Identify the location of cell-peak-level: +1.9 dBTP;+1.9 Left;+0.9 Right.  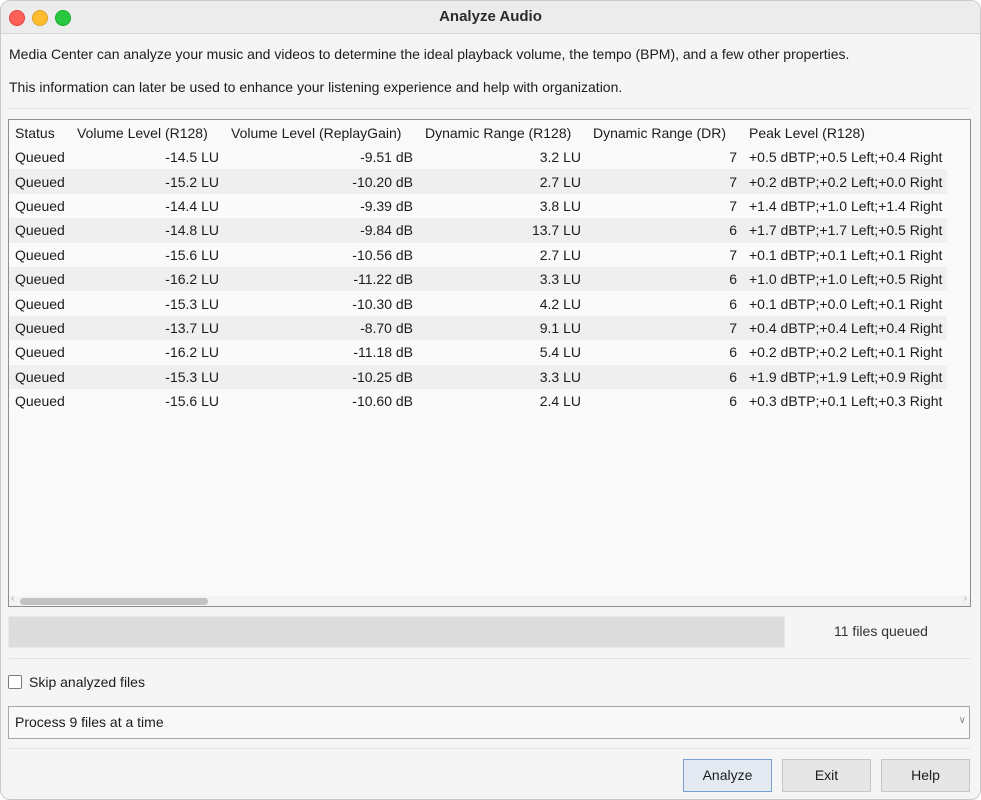
(846, 376).